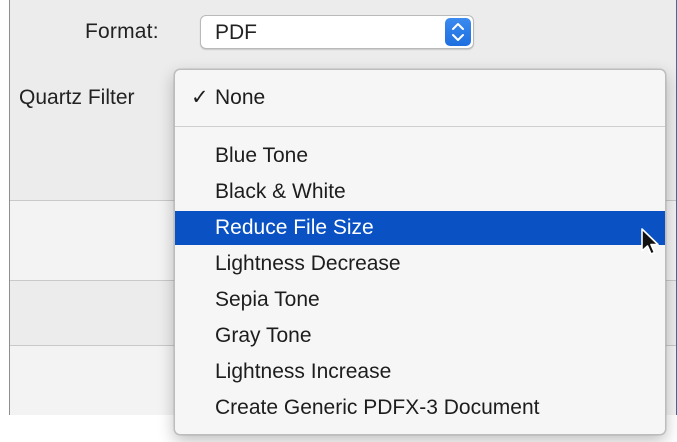 The width and height of the screenshot is (677, 442). What do you see at coordinates (420, 126) in the screenshot?
I see `menu-separator` at bounding box center [420, 126].